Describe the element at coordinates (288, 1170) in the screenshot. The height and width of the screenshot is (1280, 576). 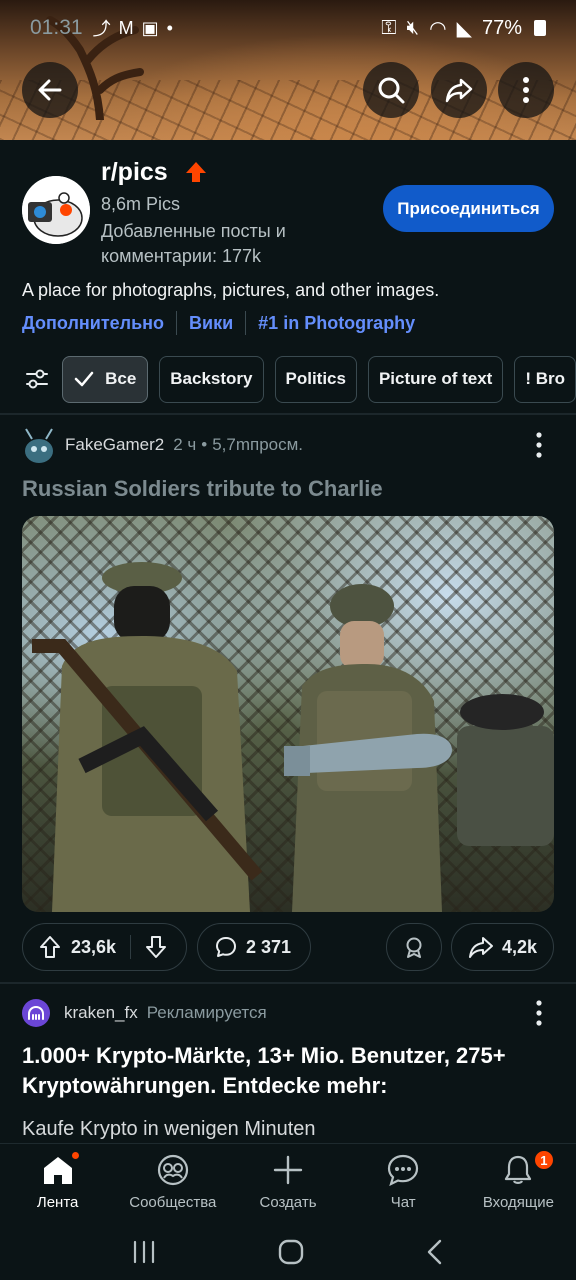
I see `plus-icon` at that location.